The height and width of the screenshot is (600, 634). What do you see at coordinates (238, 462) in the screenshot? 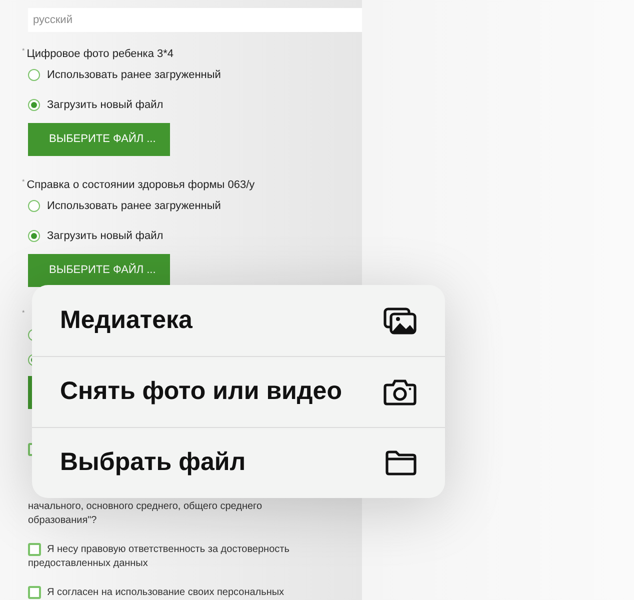
I see `menu-item: Выбрать файл` at bounding box center [238, 462].